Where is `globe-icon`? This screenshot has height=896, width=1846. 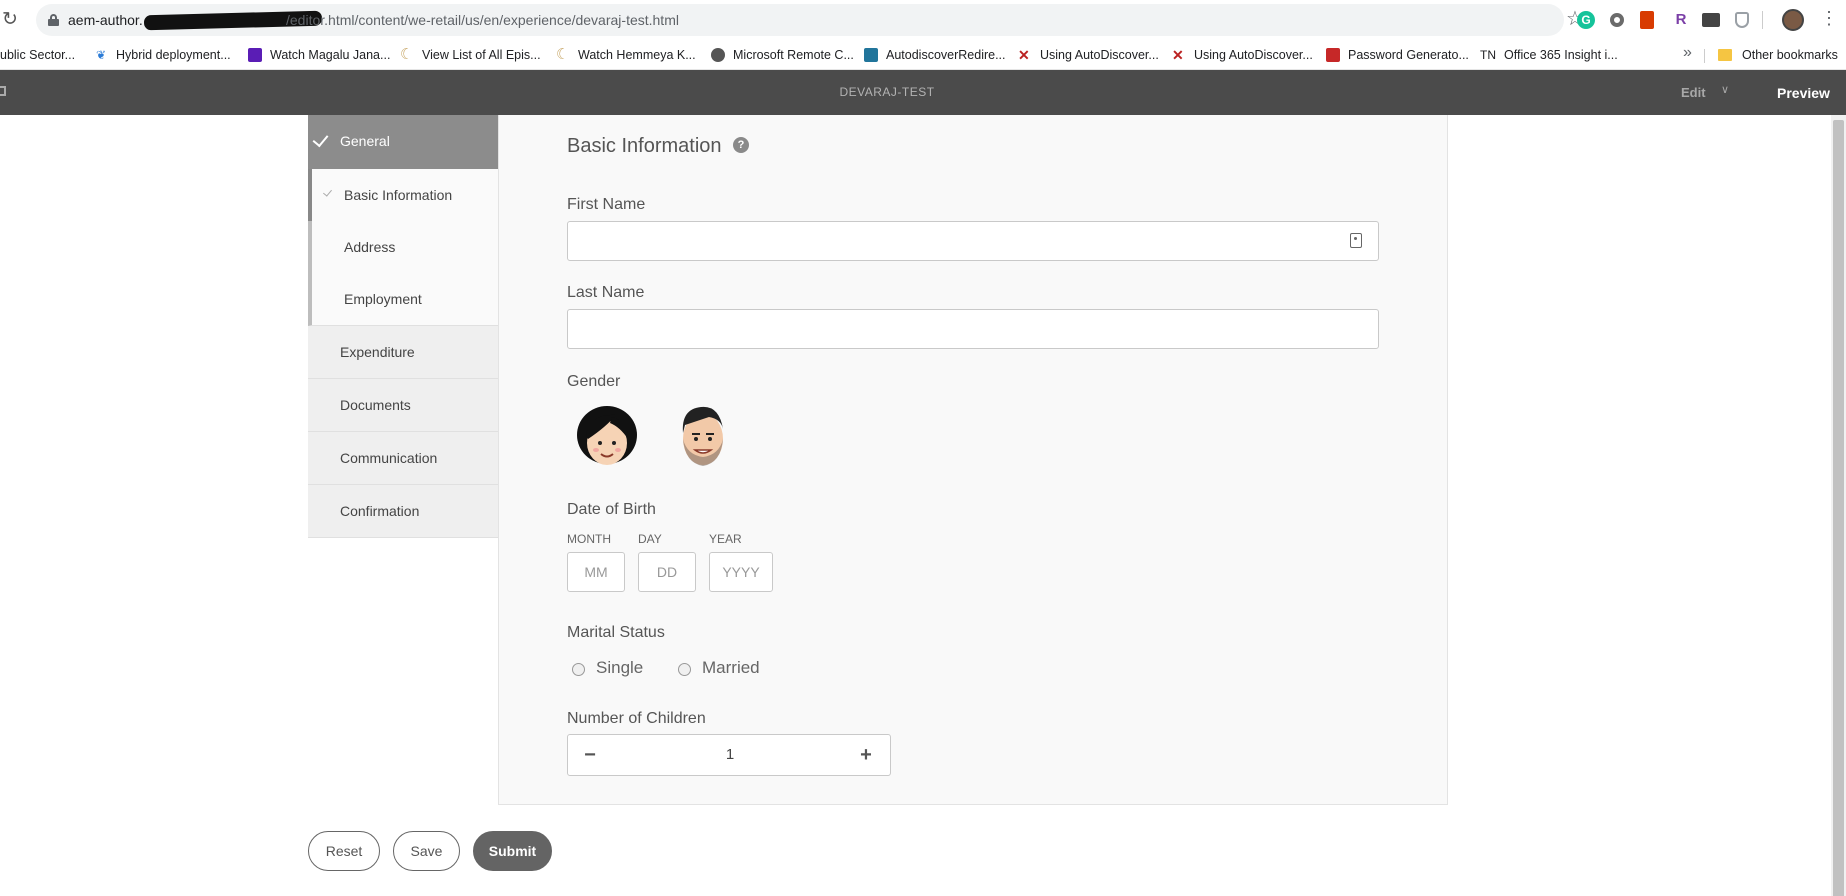 globe-icon is located at coordinates (718, 55).